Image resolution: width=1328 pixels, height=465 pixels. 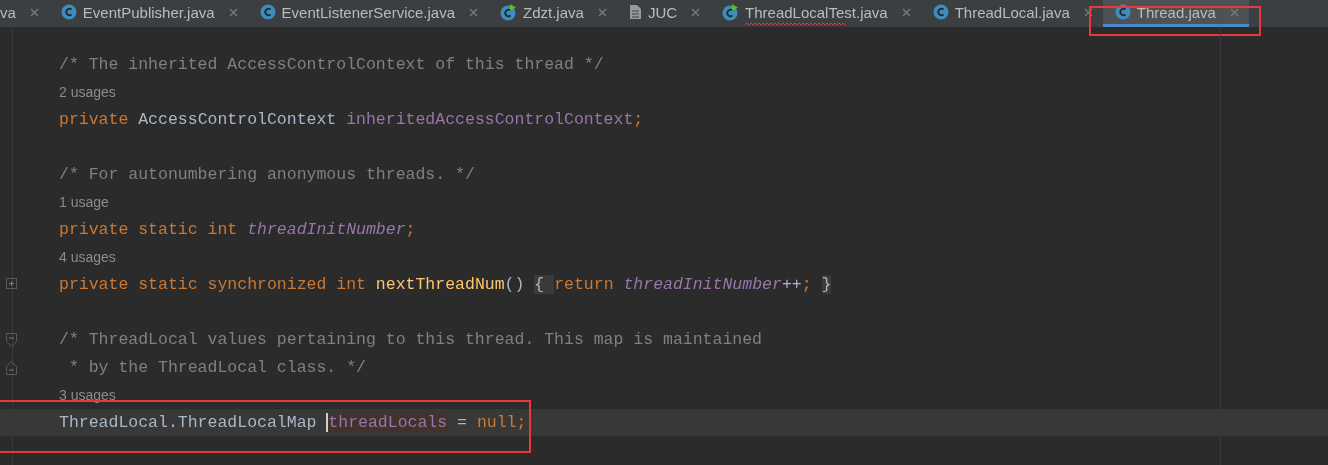 What do you see at coordinates (331, 65) in the screenshot?
I see `code-line: /* The inherited AccessControlContext of this thread */` at bounding box center [331, 65].